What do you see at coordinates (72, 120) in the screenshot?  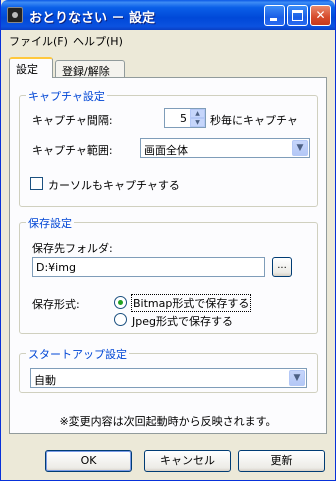 I see `capture-interval-label: キャプチャ間隔:` at bounding box center [72, 120].